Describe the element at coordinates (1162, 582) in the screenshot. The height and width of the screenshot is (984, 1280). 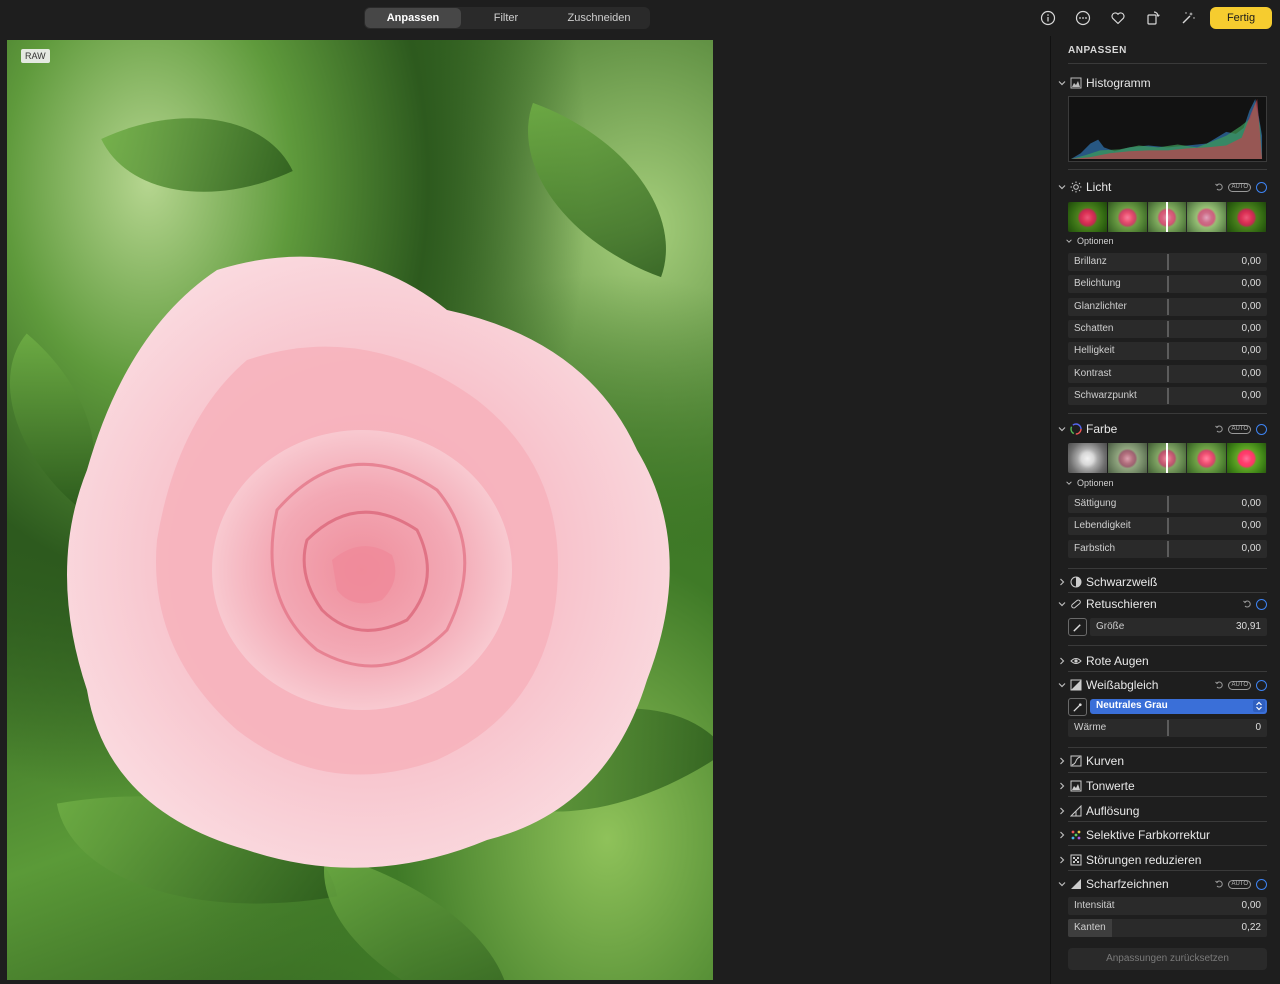
I see `section-schwarzweiss: Schwarzweiß` at that location.